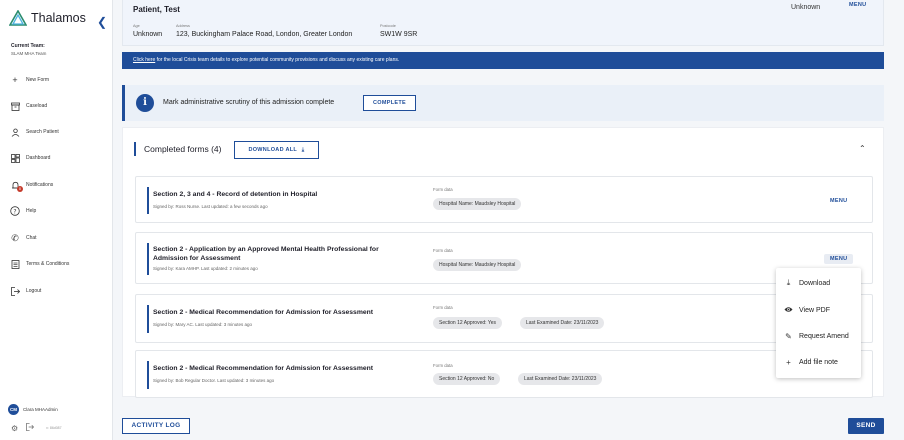 The width and height of the screenshot is (904, 440). I want to click on current-user: CM Clara MHAAdmin, so click(33, 409).